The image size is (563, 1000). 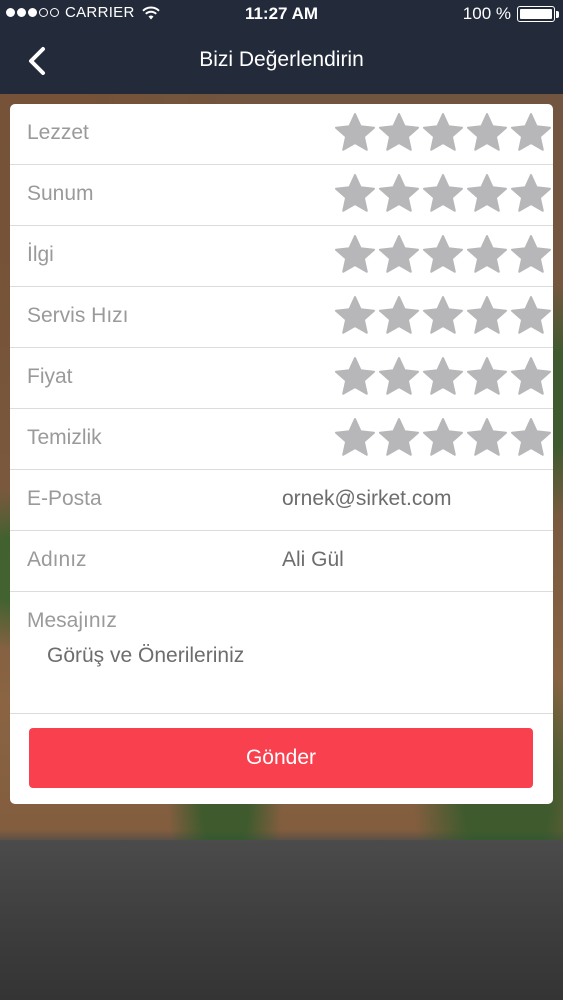 I want to click on status-right: 100 %, so click(x=510, y=14).